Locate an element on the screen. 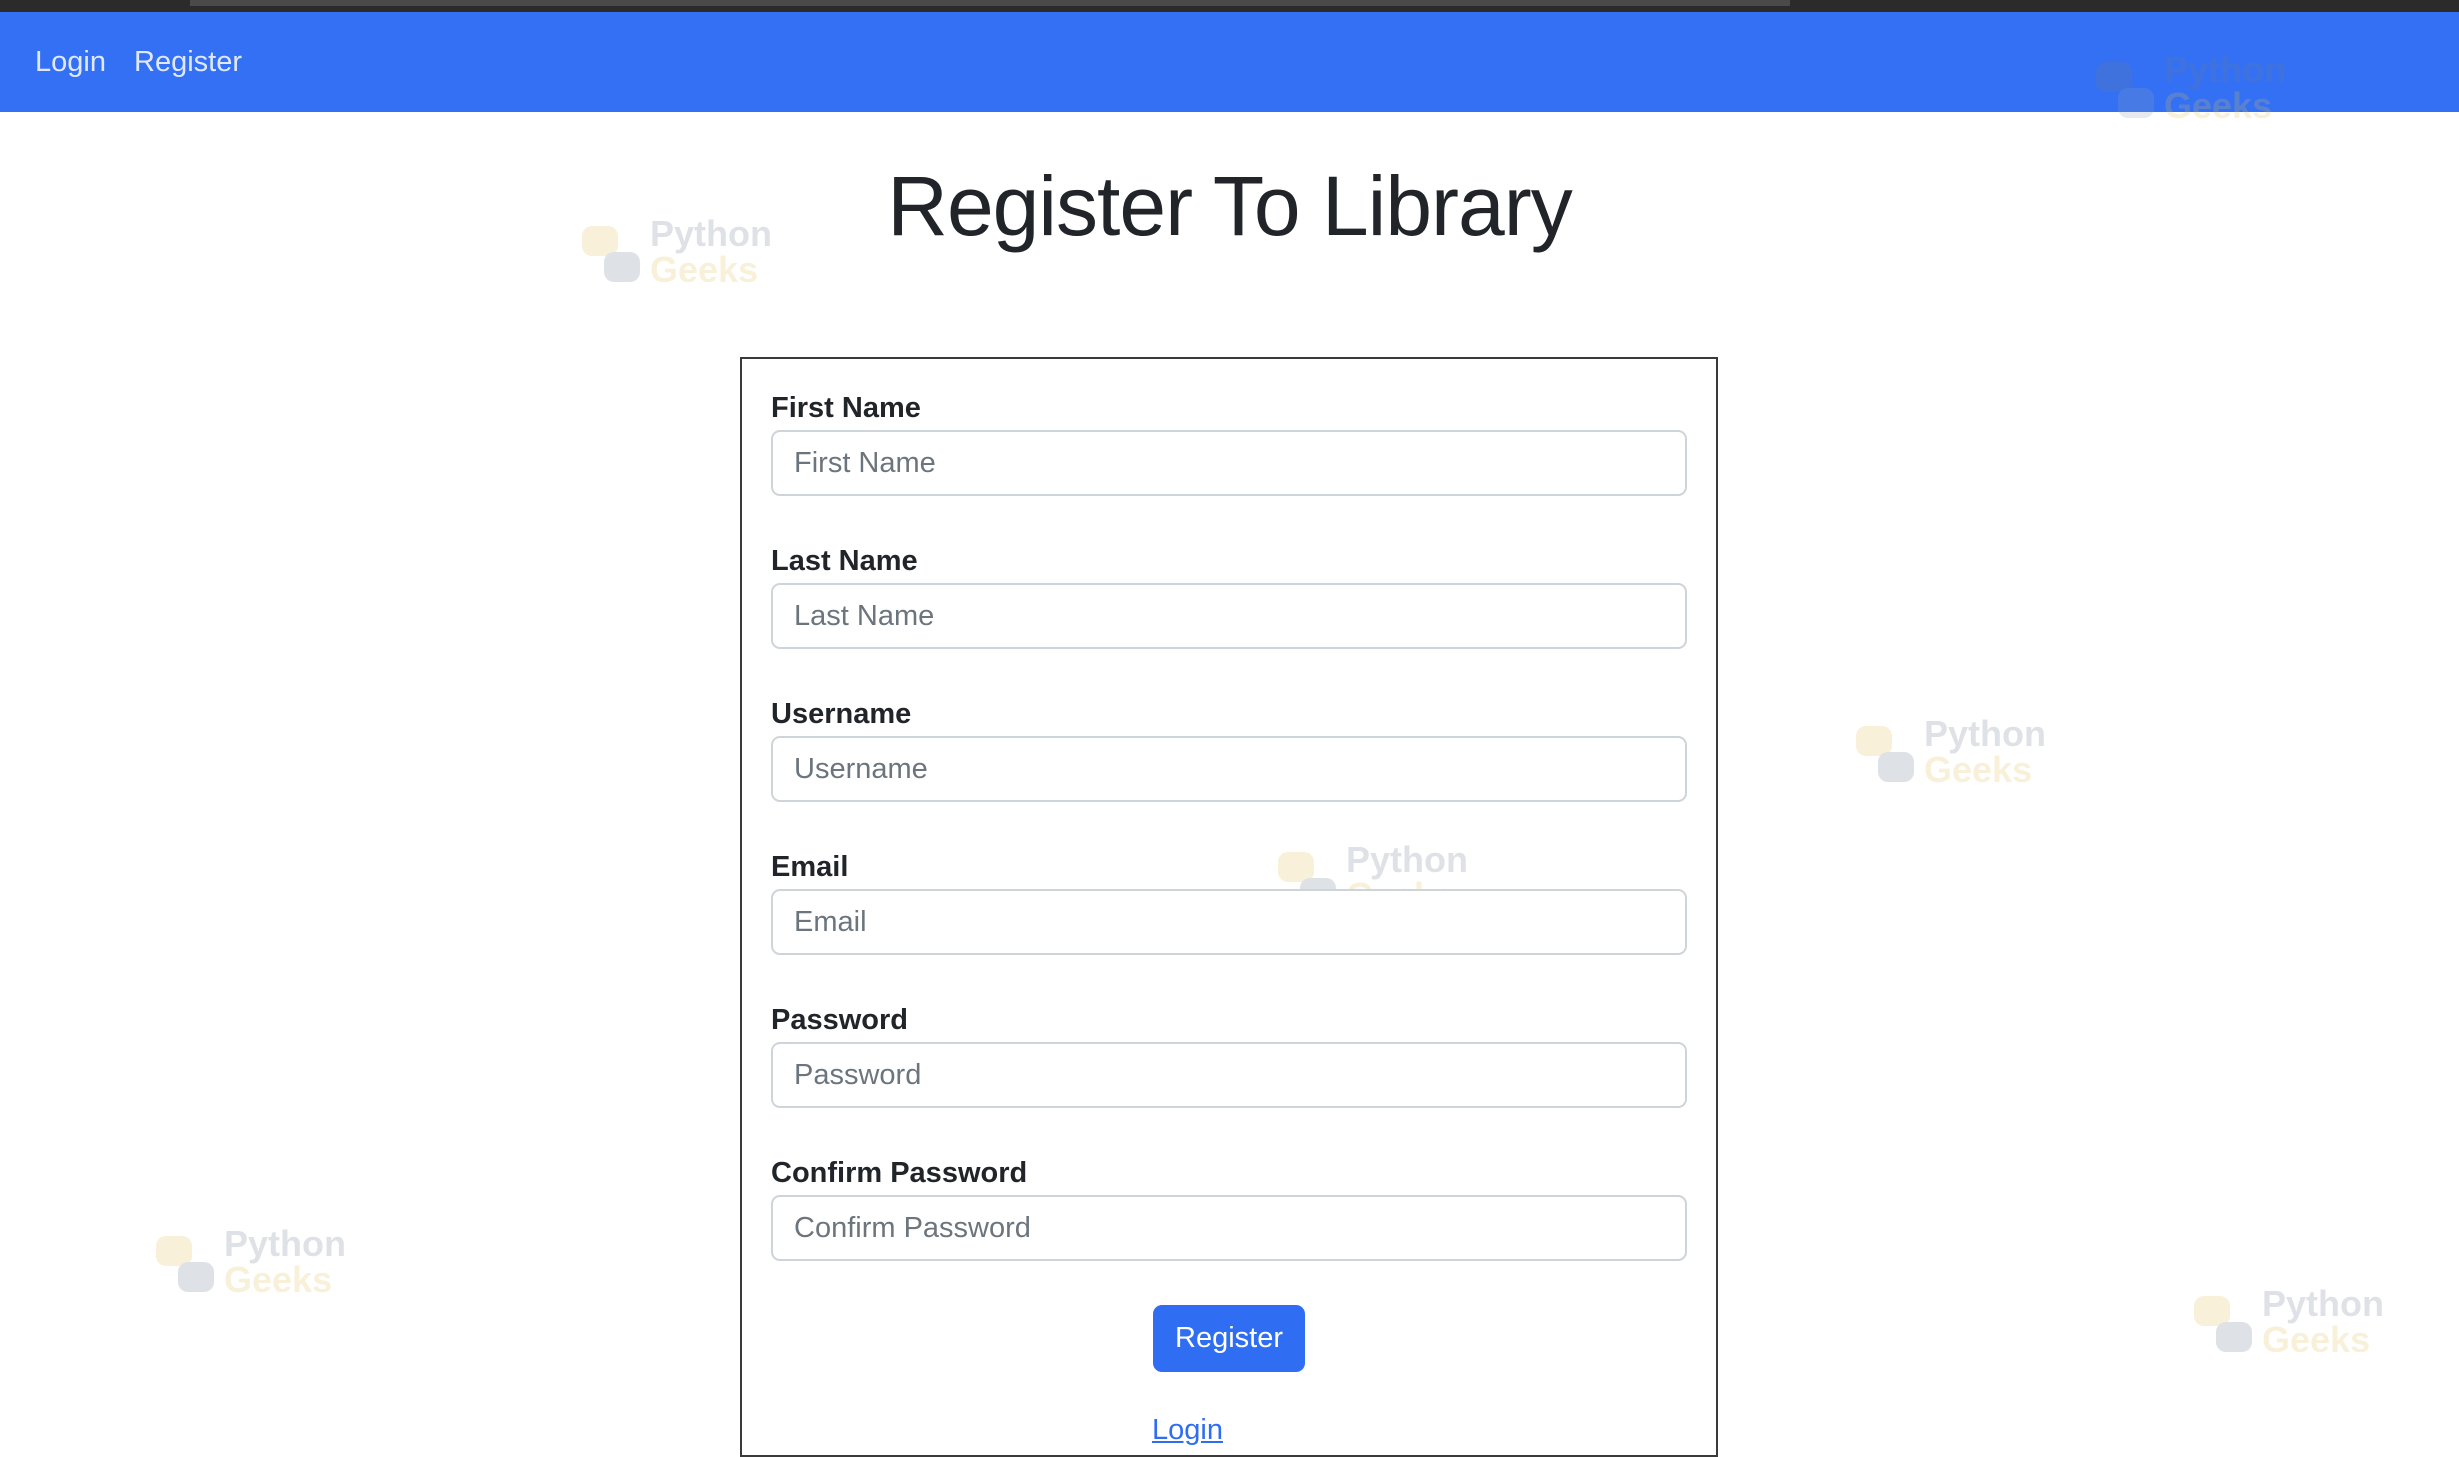 The image size is (2459, 1457). username-input is located at coordinates (1229, 769).